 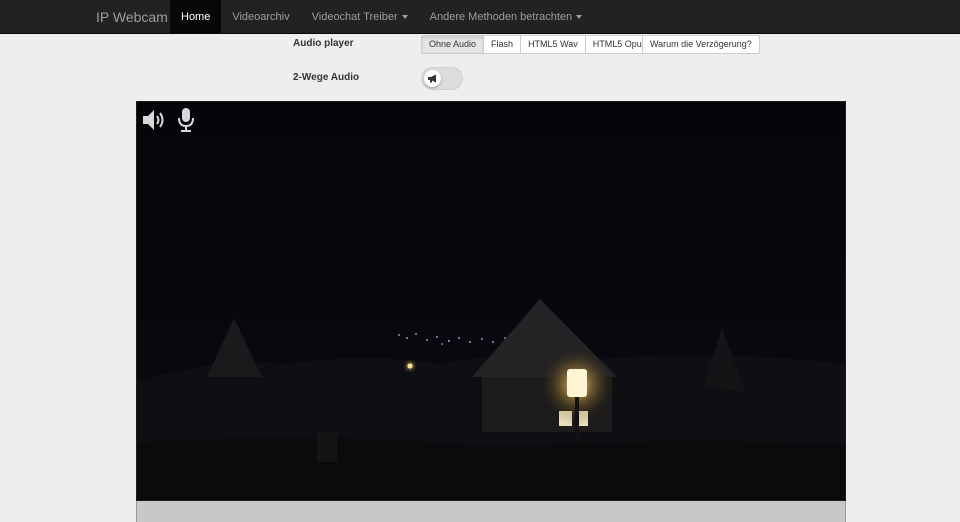 I want to click on audio-player-options: Ohne Audio Flash HTML5 Wav HTML5 Opus, so click(x=538, y=44).